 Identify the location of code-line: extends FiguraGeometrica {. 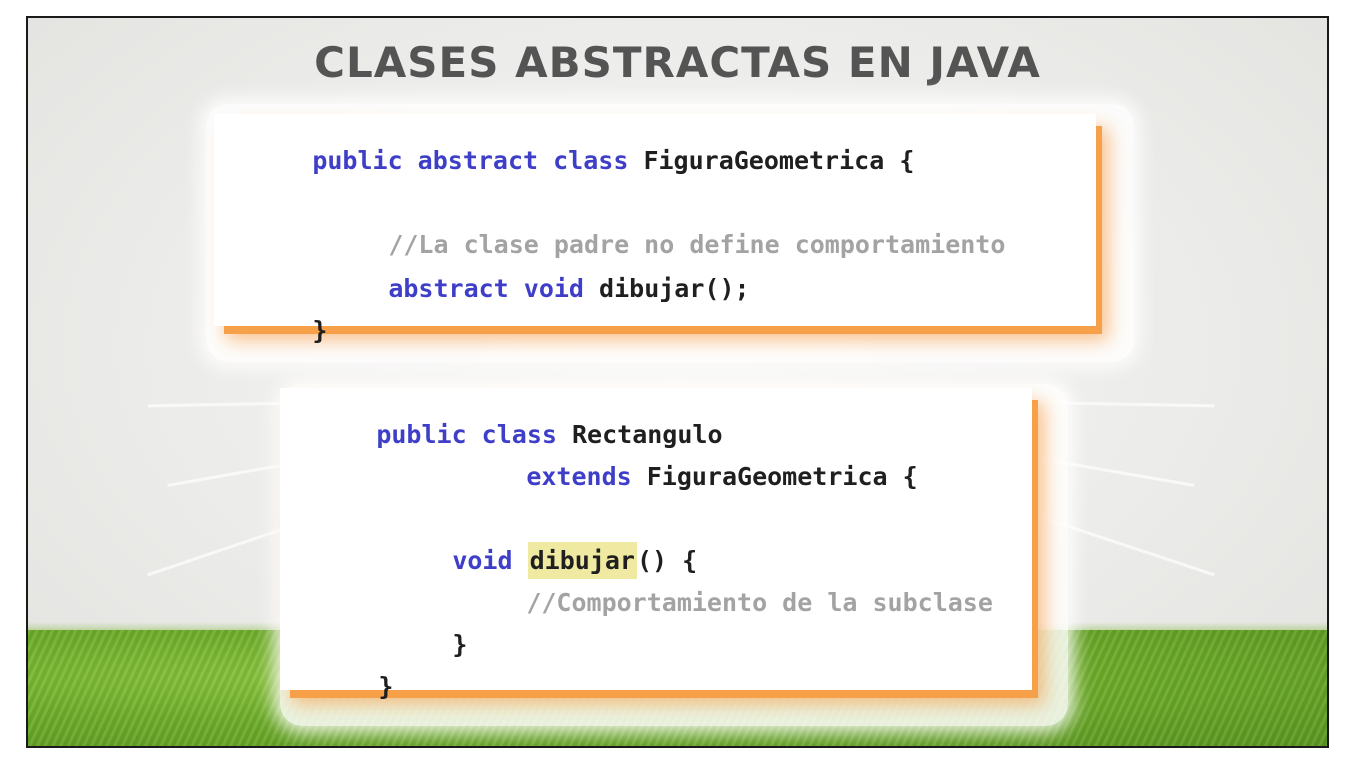
(677, 477).